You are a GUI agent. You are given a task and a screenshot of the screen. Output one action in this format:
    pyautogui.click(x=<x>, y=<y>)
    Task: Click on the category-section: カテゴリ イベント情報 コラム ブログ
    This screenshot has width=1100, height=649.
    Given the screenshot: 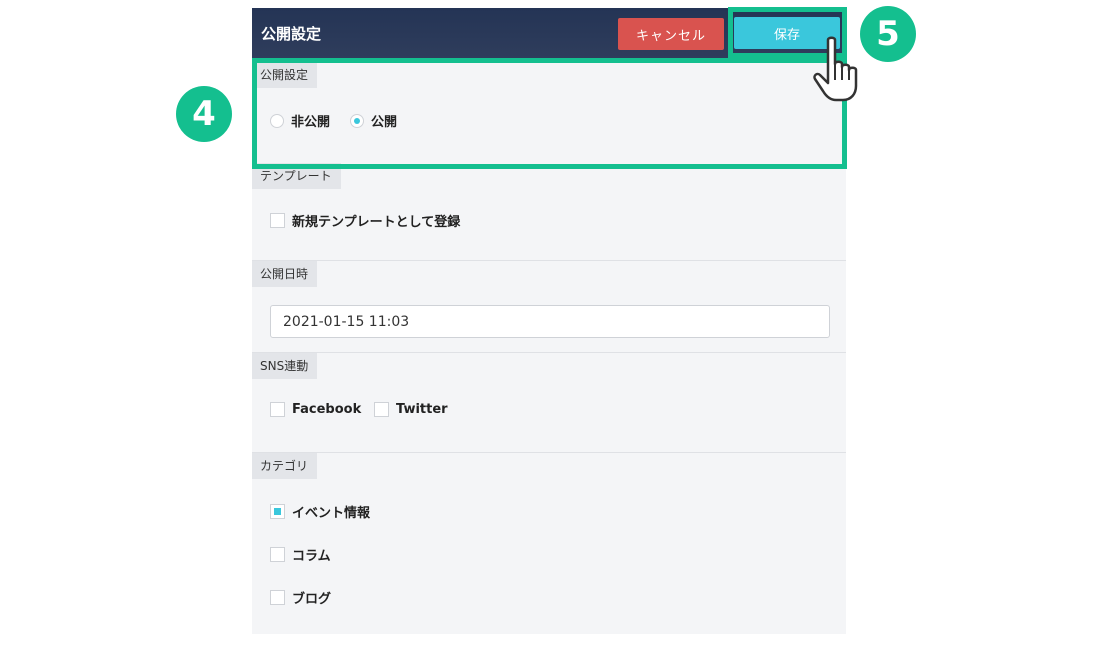 What is the action you would take?
    pyautogui.click(x=549, y=543)
    